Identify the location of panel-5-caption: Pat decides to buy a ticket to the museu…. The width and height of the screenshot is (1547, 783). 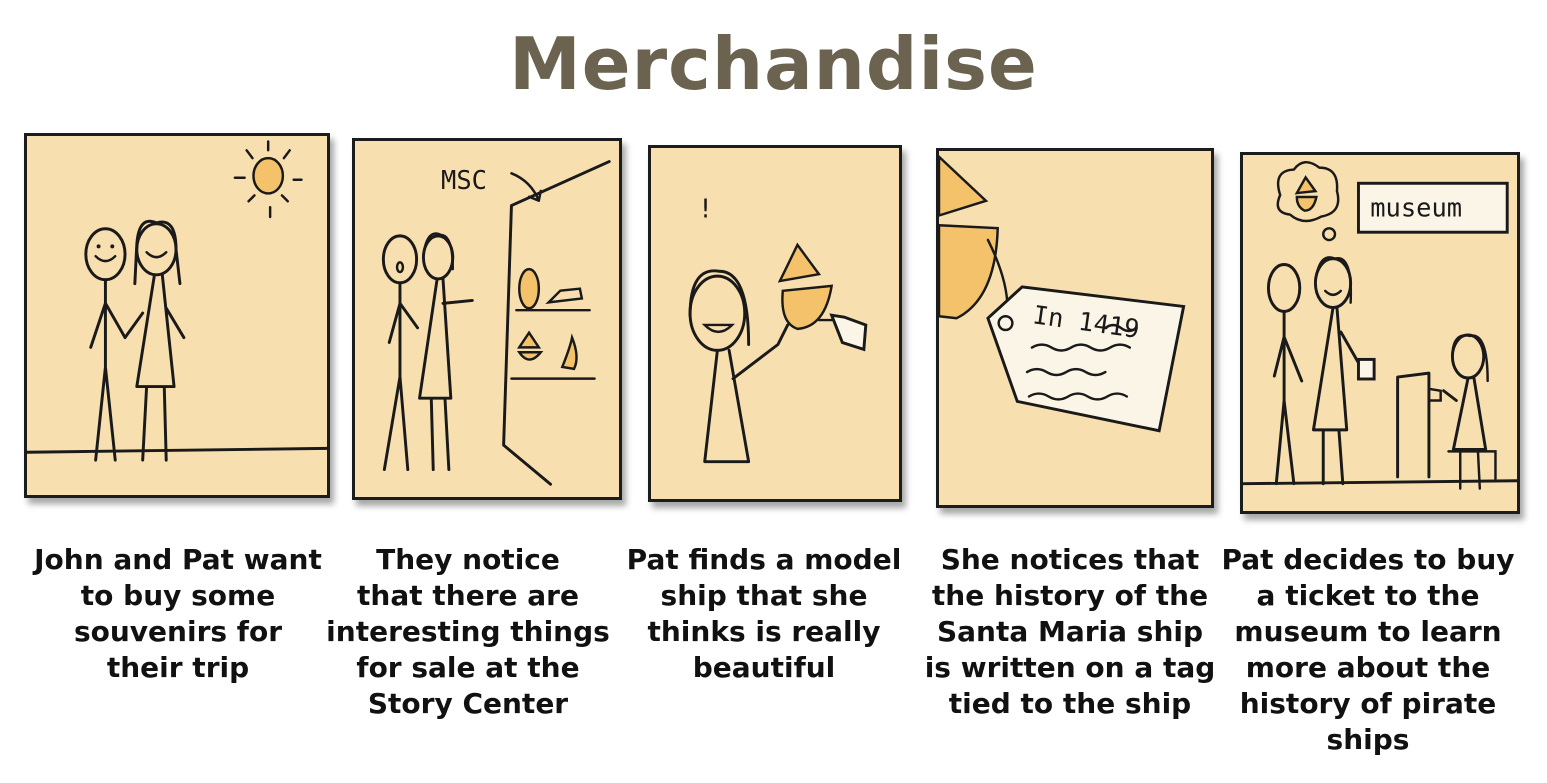
(1368, 649).